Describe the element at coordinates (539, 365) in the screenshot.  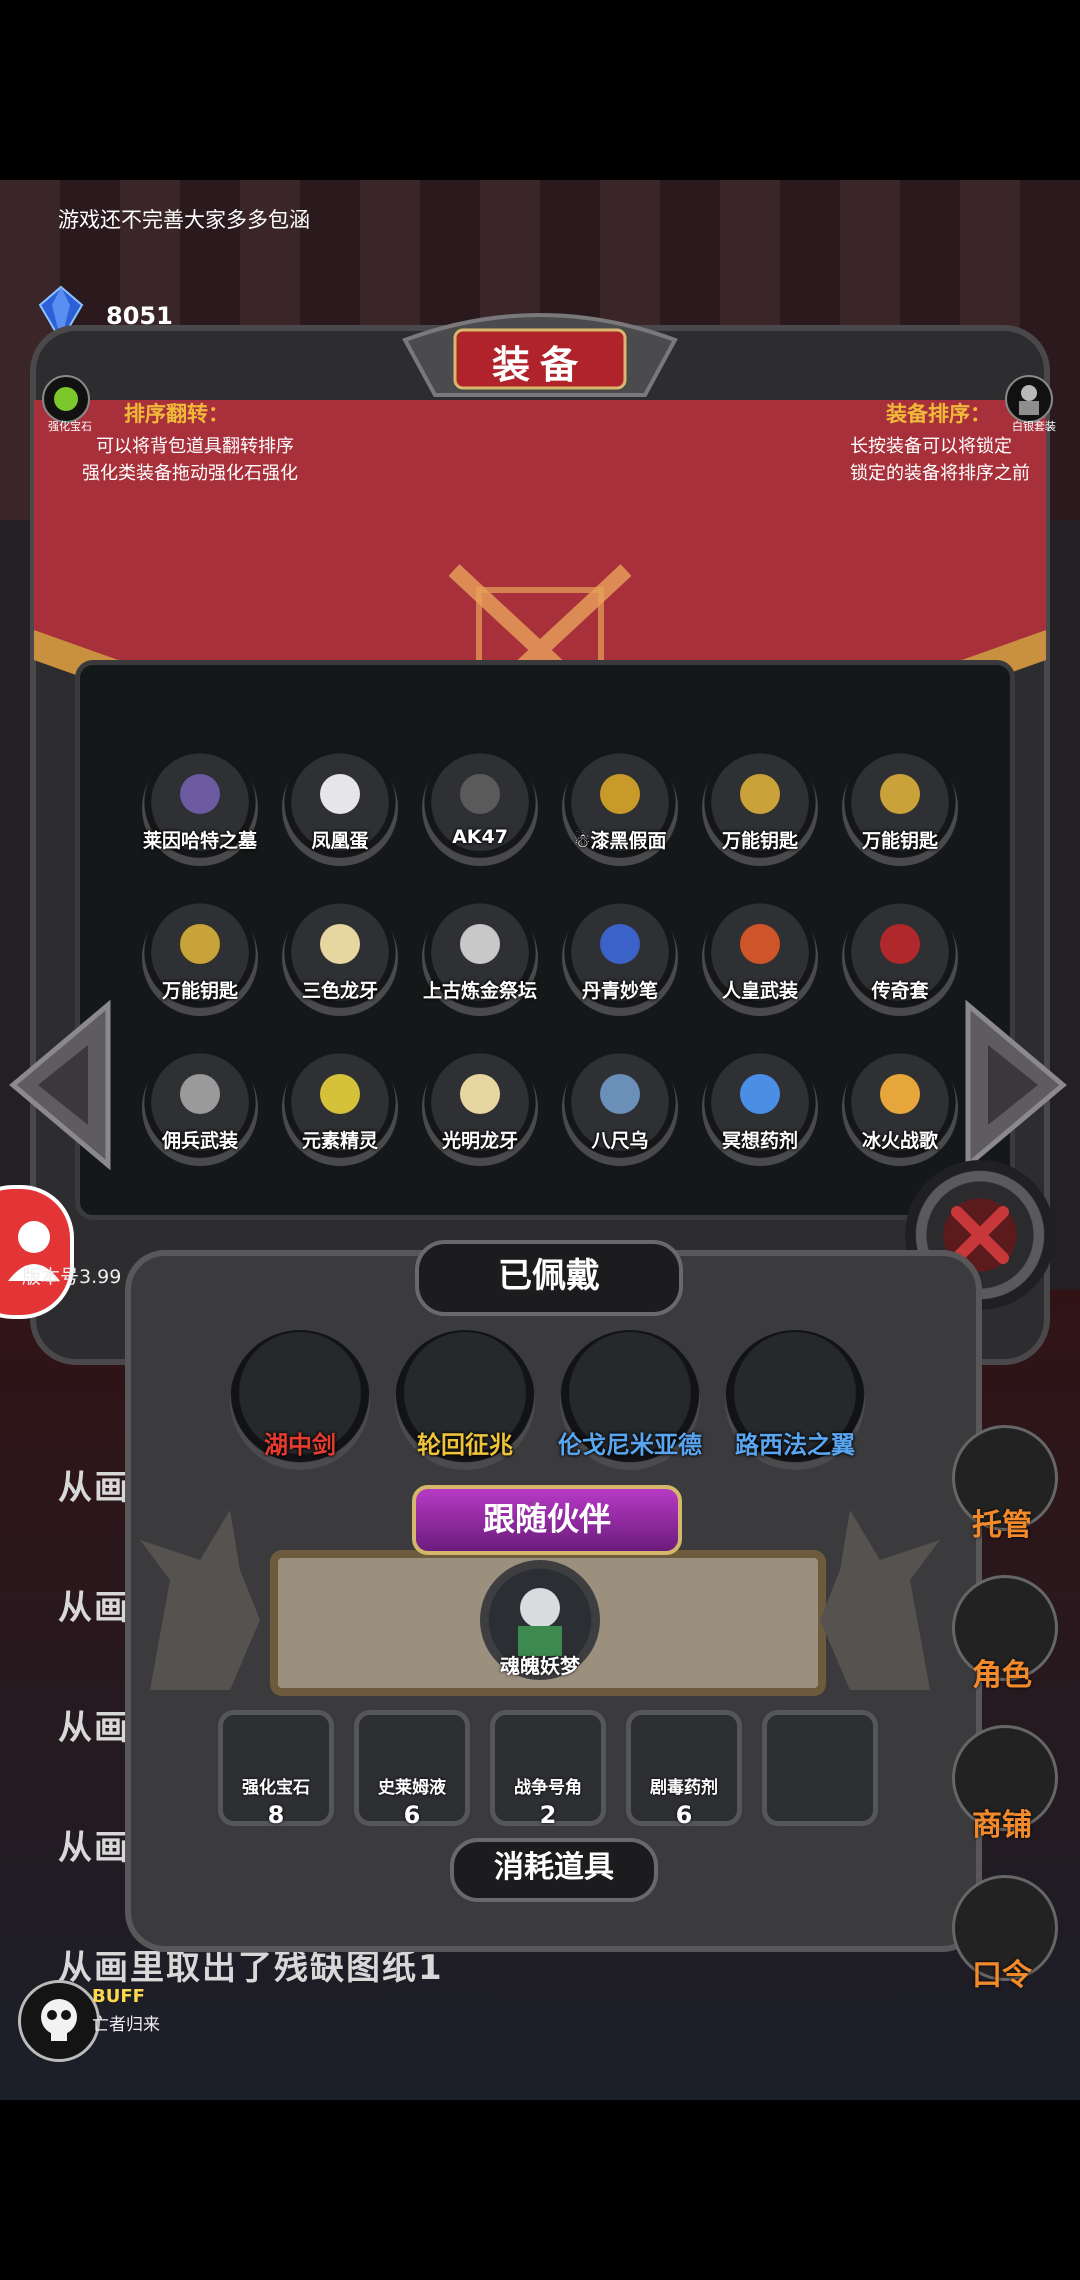
I see `panel-title: 装备` at that location.